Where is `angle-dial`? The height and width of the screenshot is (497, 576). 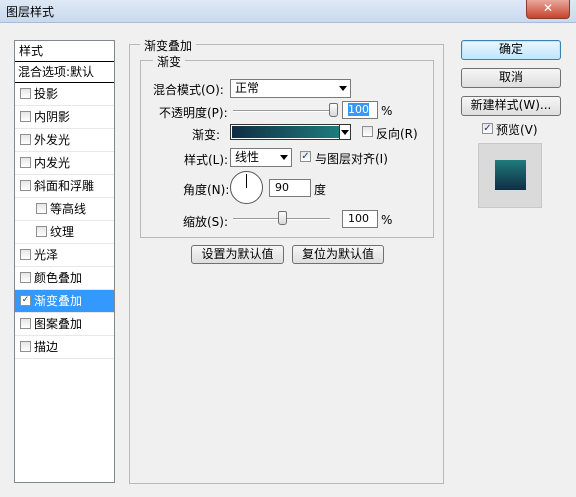 angle-dial is located at coordinates (246, 187).